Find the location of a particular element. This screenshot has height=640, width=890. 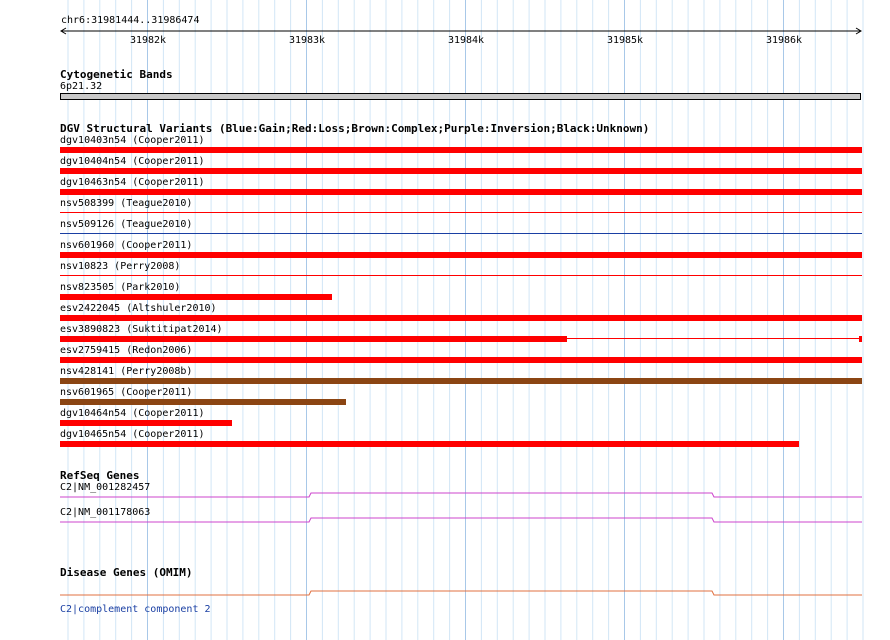

ruler-tick-label: 31983k is located at coordinates (307, 40).